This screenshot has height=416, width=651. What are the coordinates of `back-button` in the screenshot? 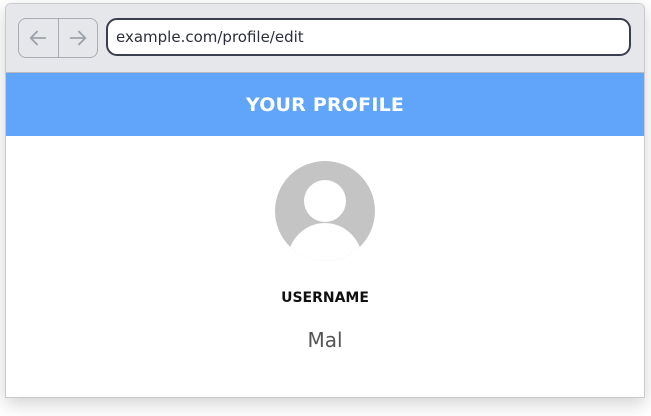 It's located at (38, 38).